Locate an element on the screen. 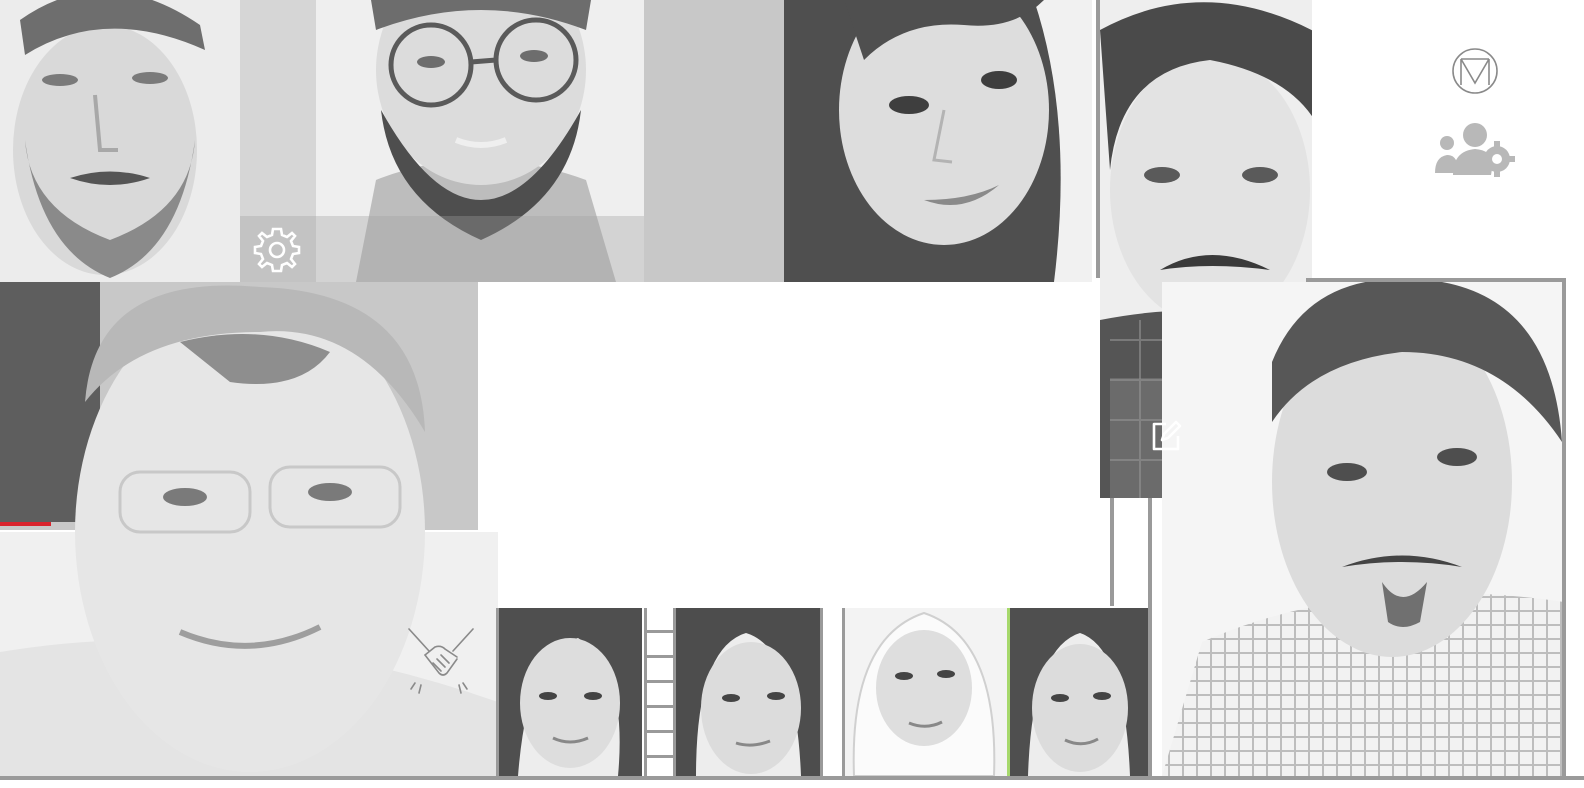  red-accent-line is located at coordinates (25, 524).